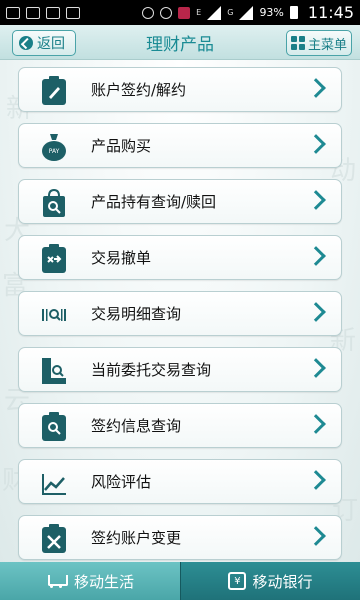  What do you see at coordinates (121, 482) in the screenshot?
I see `menu-item-label: 风险评估` at bounding box center [121, 482].